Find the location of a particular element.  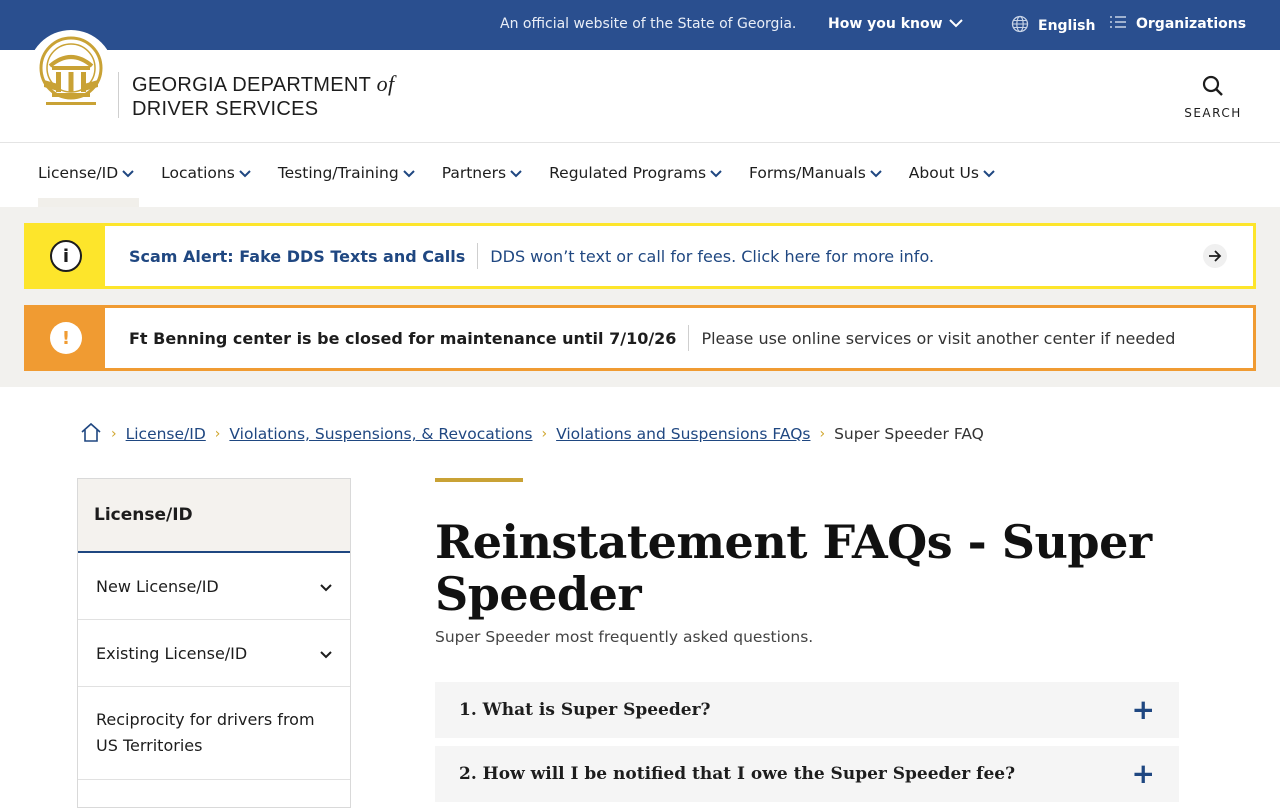

title-accent-rule is located at coordinates (479, 480).